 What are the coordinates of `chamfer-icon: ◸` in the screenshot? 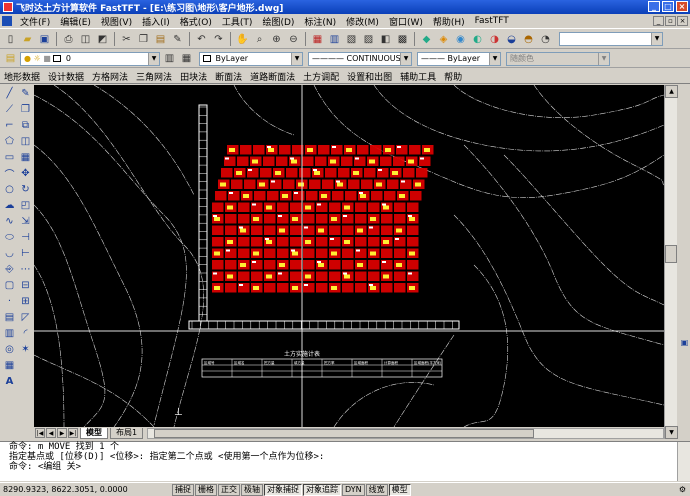 It's located at (25, 317).